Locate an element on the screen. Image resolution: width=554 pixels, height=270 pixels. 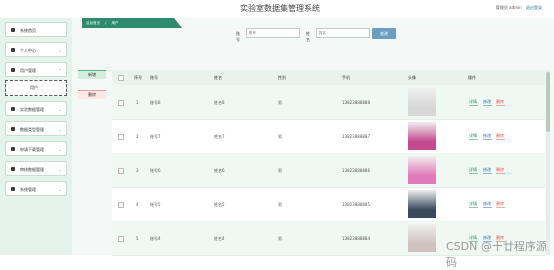
phone-cell: 13823888888 is located at coordinates (356, 102).